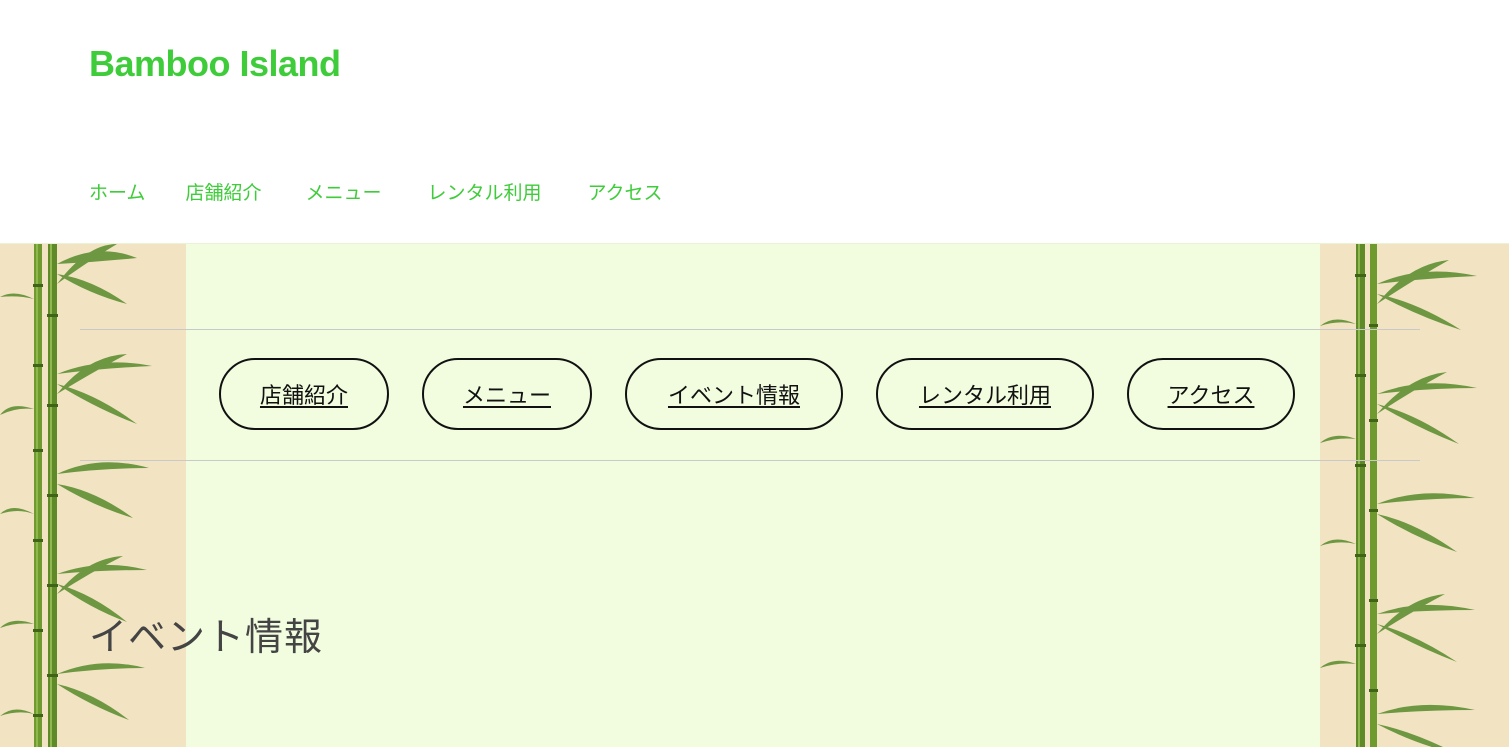  What do you see at coordinates (750, 460) in the screenshot?
I see `divider-bottom` at bounding box center [750, 460].